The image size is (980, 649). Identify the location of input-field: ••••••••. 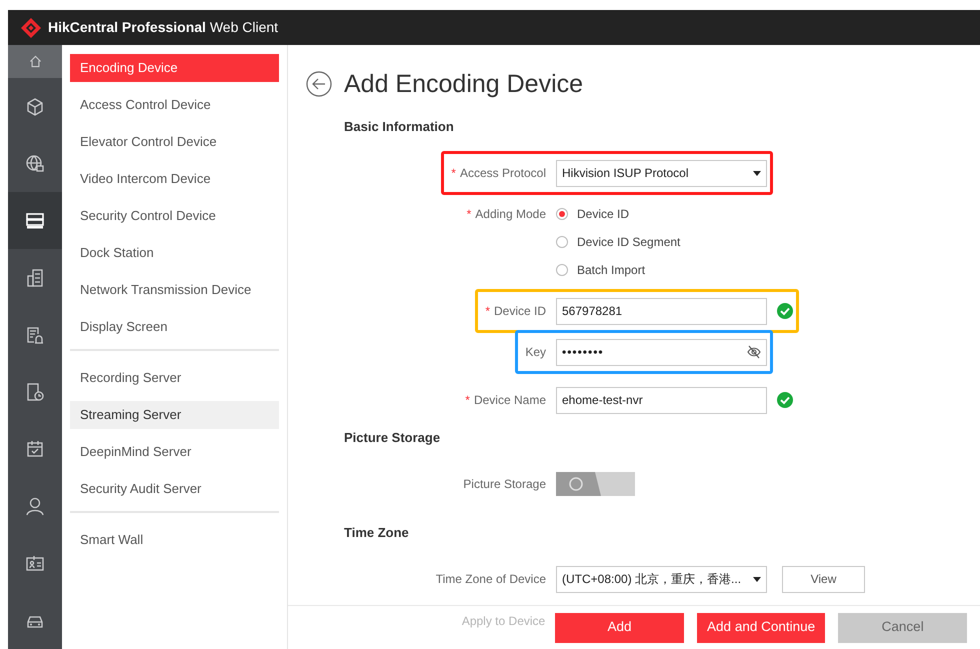
(661, 352).